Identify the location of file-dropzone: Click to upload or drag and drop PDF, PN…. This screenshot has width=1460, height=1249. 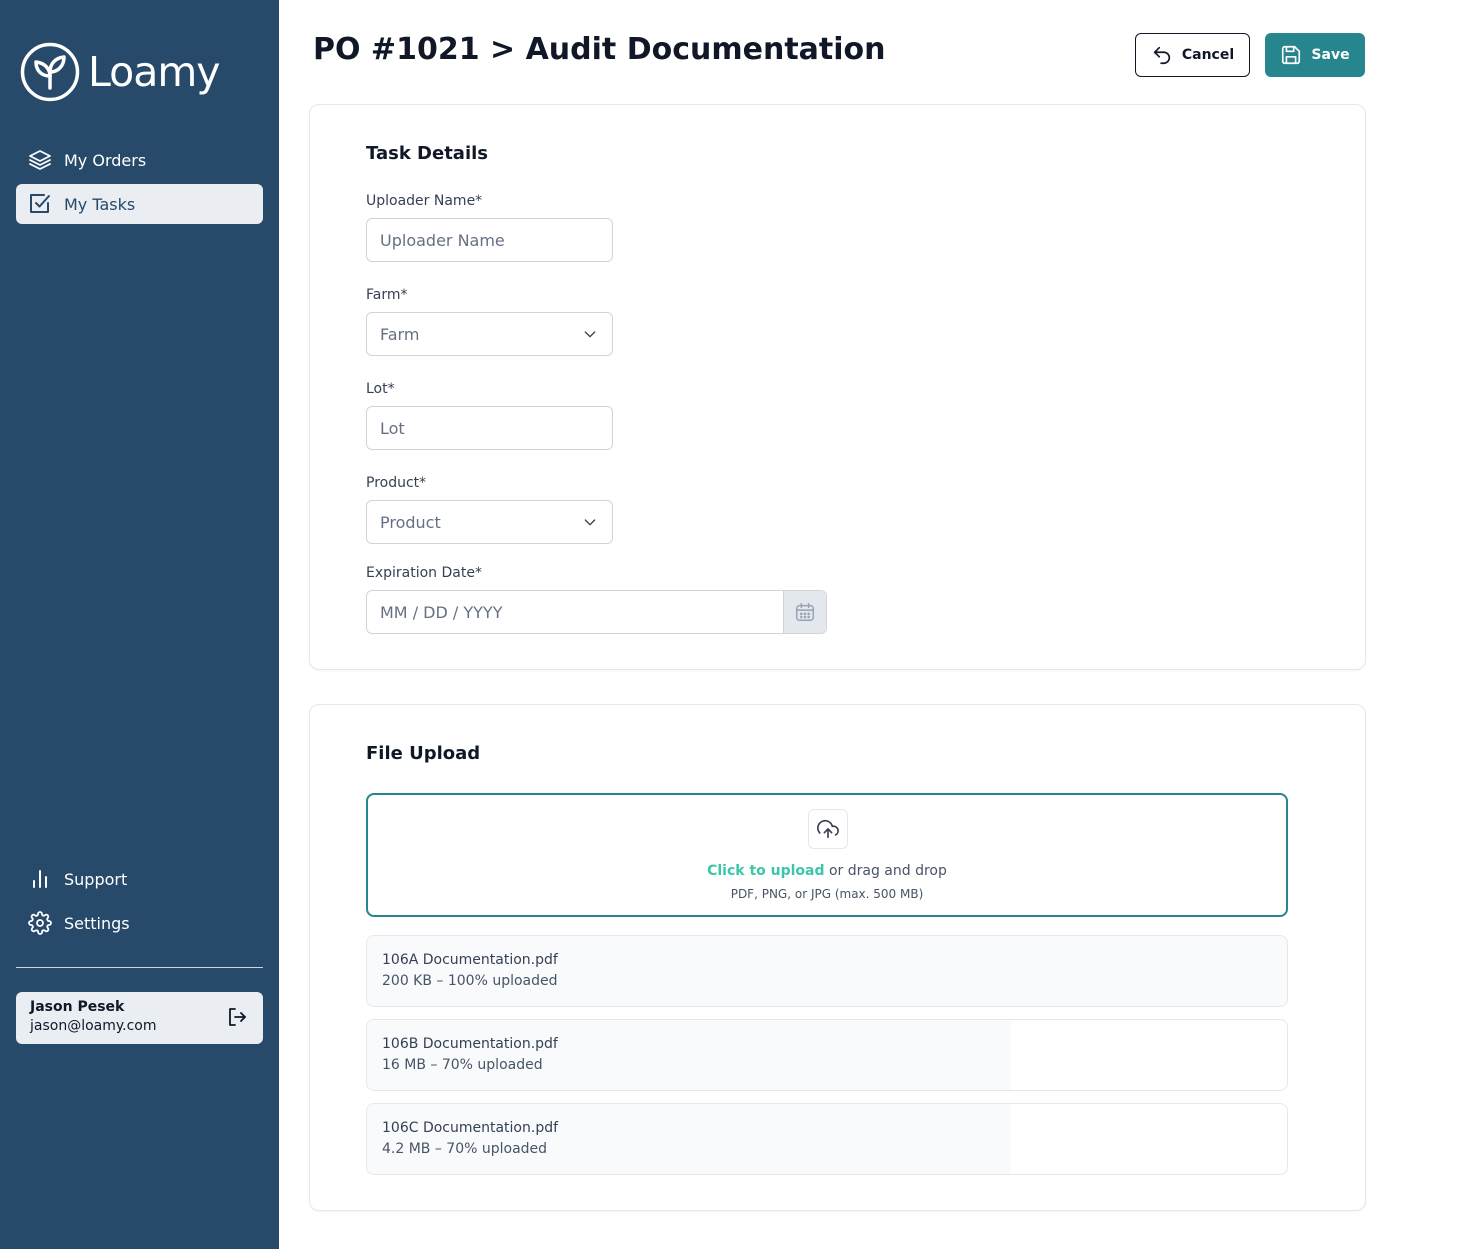
(827, 855).